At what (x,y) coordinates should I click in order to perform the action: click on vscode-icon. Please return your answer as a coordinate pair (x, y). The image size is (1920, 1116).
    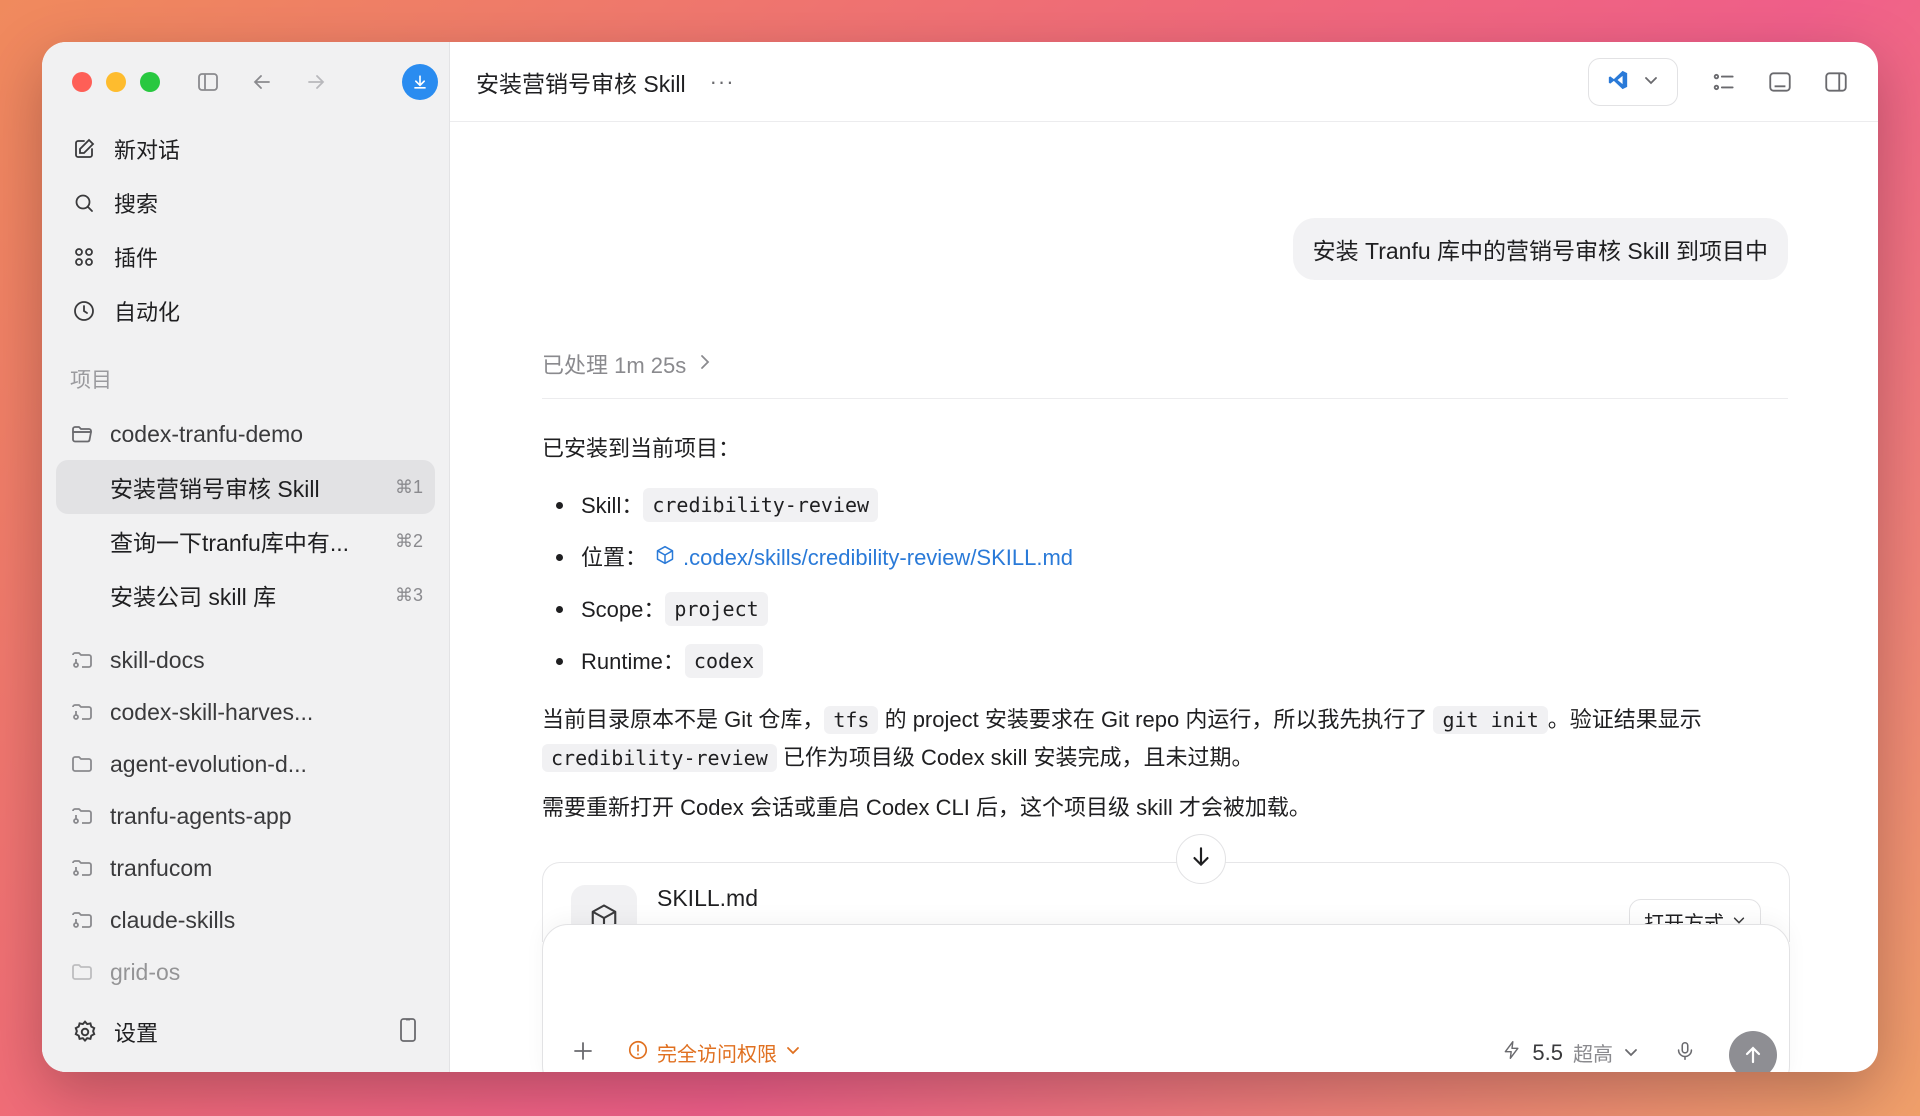
    Looking at the image, I should click on (1618, 82).